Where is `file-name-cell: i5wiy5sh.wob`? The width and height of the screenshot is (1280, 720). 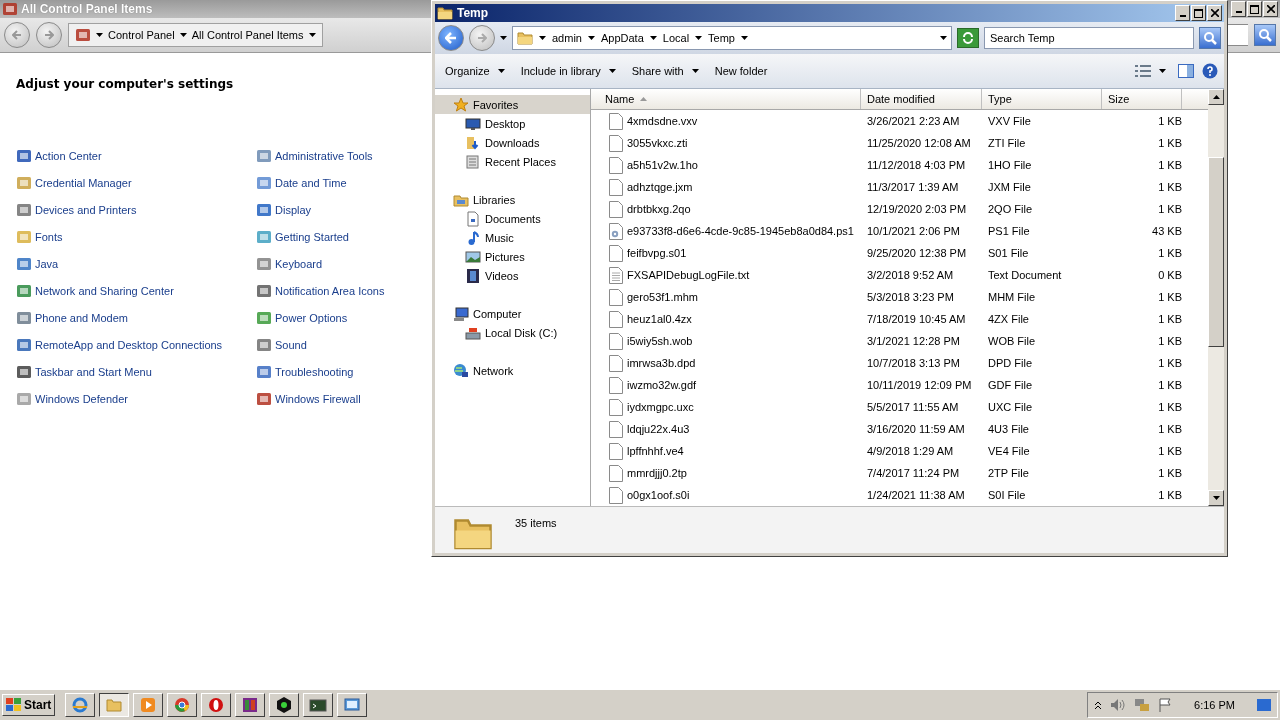 file-name-cell: i5wiy5sh.wob is located at coordinates (726, 341).